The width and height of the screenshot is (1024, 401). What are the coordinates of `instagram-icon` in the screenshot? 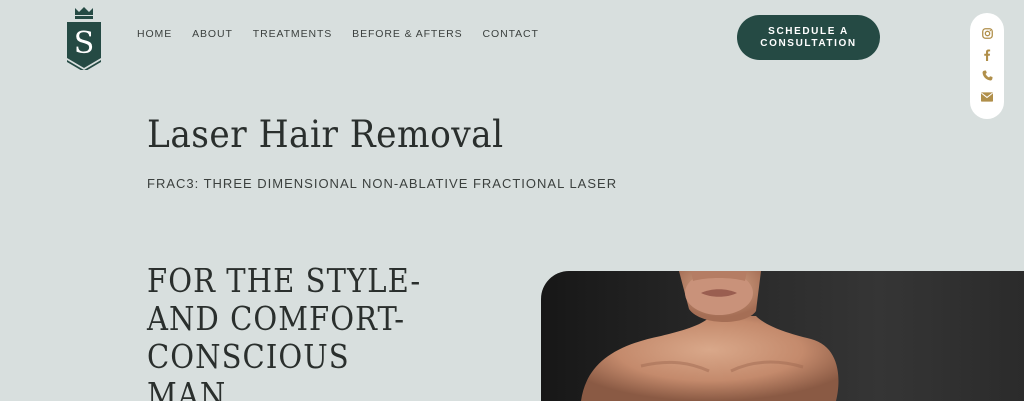 It's located at (987, 33).